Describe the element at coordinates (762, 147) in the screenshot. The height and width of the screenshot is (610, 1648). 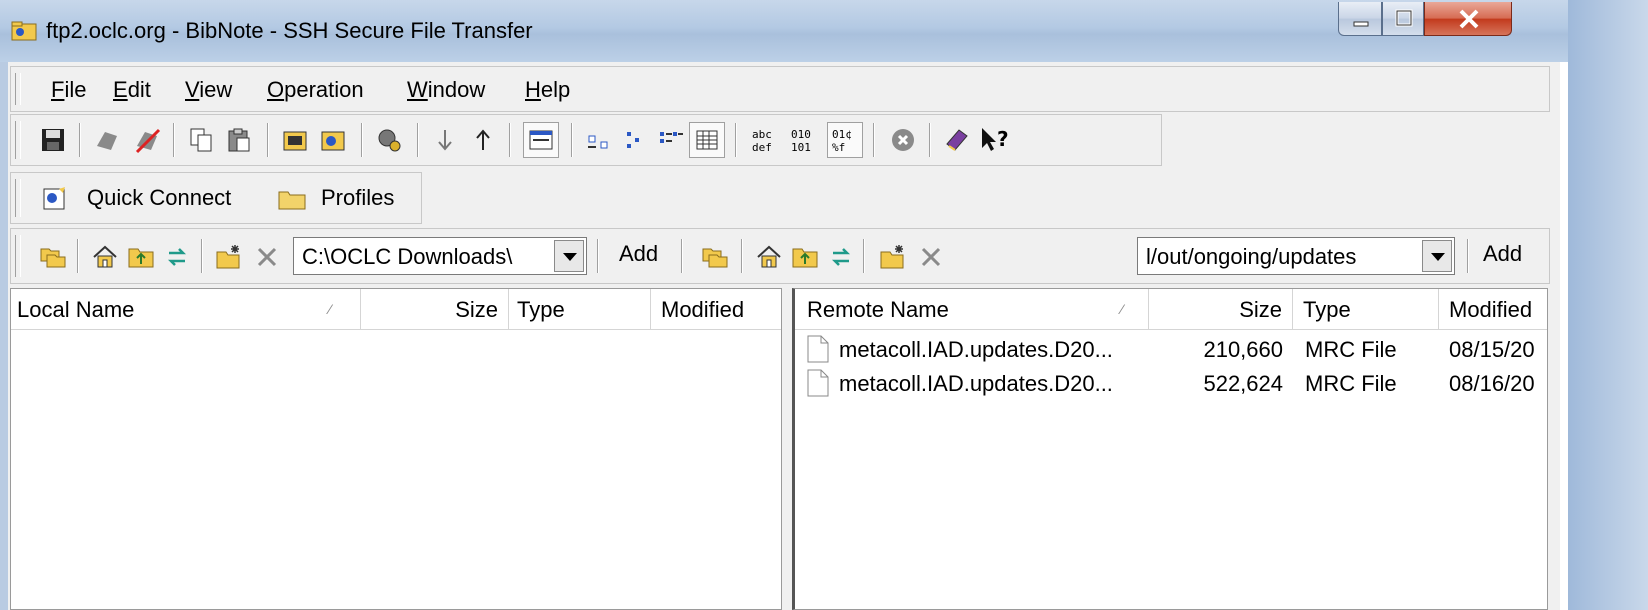
I see `svg-text: def` at that location.